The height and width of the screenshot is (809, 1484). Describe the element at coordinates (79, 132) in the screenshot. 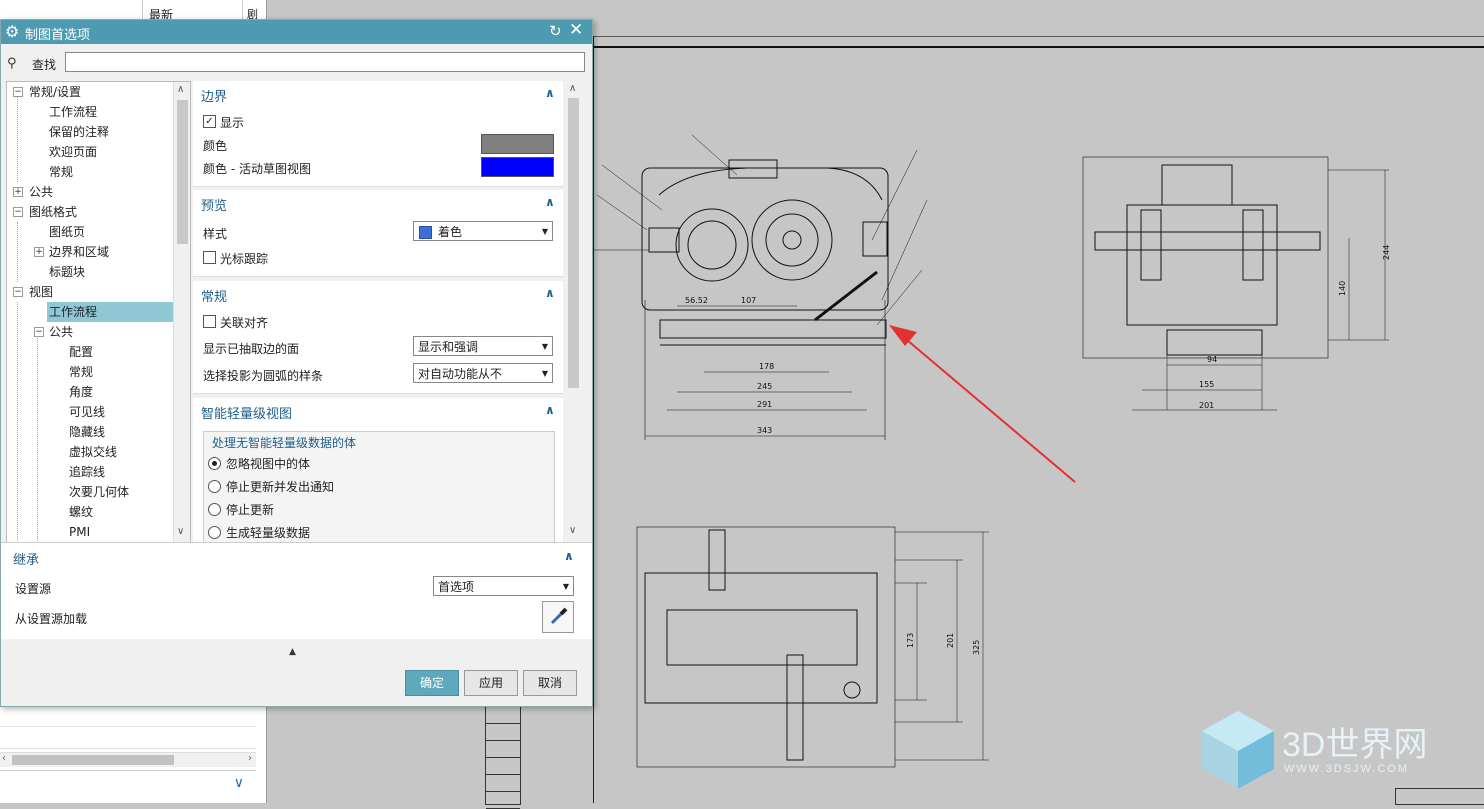

I see `tree-item-retained-annotations: 保留的注释` at that location.